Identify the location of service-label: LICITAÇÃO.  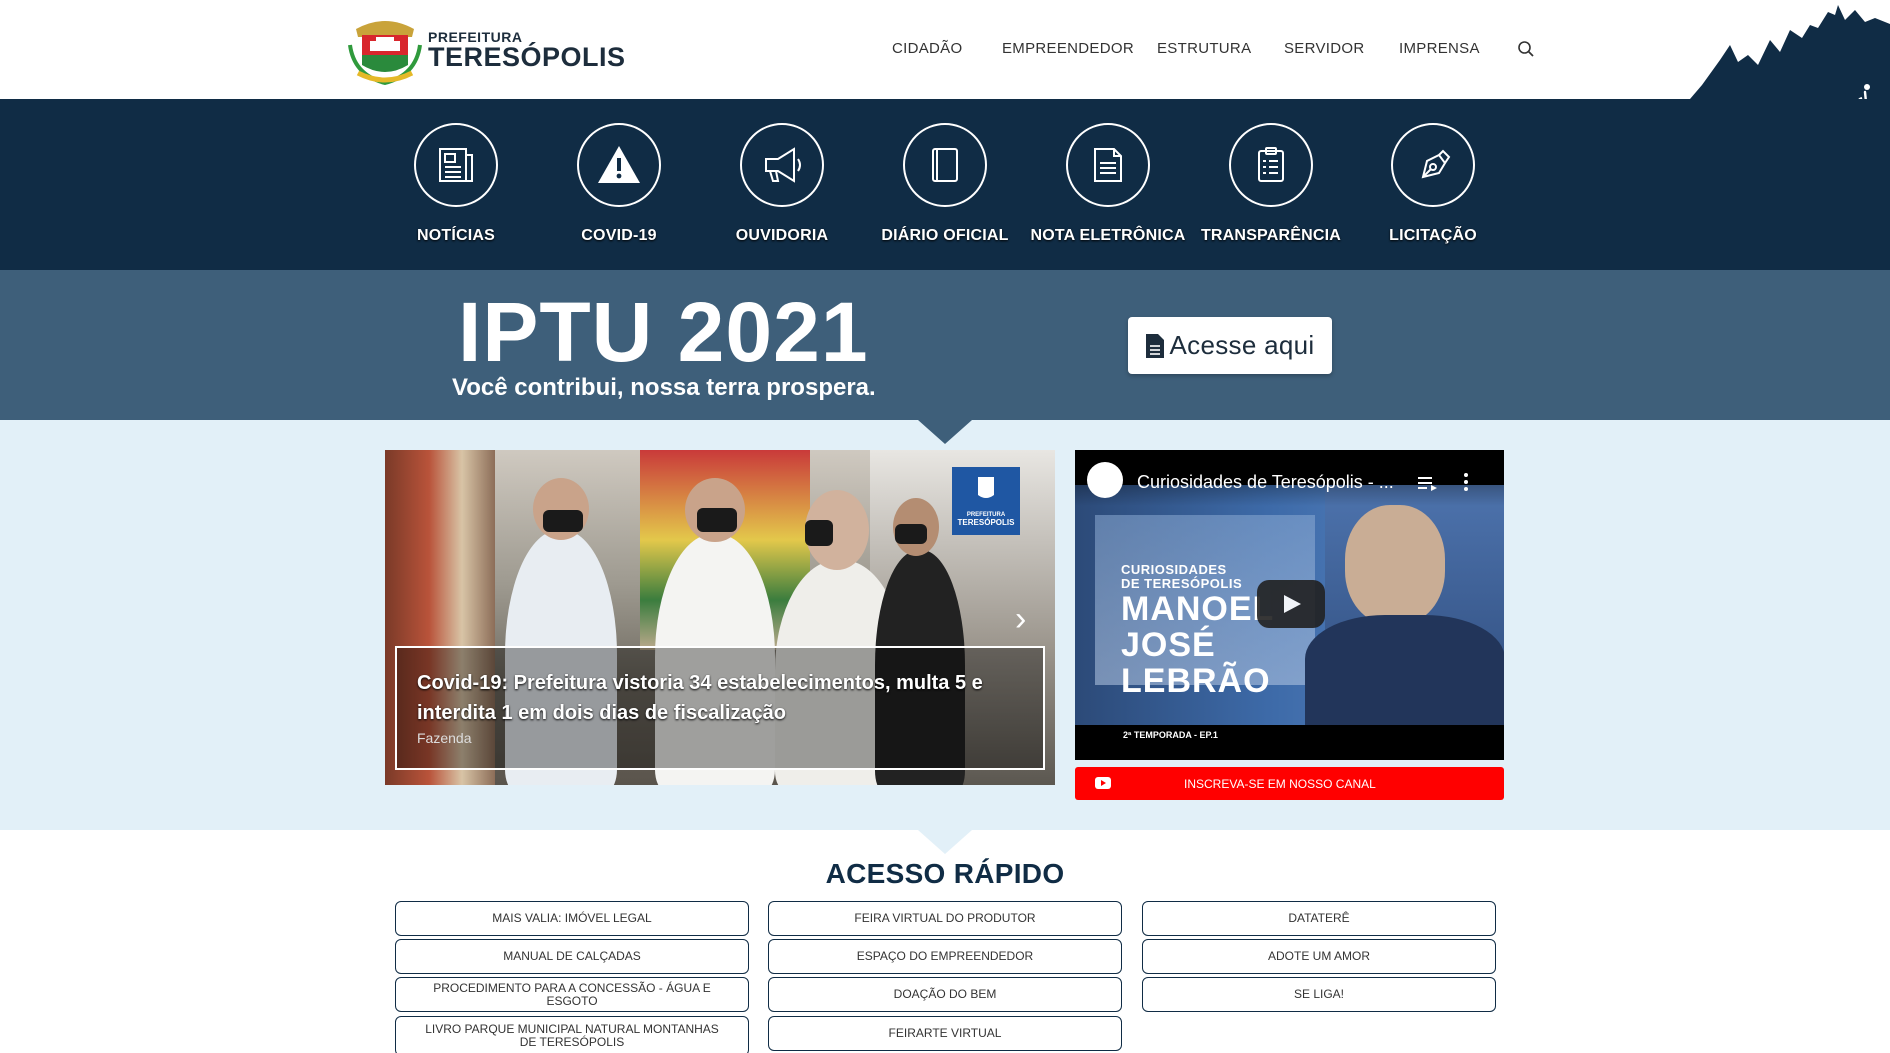
(1433, 235).